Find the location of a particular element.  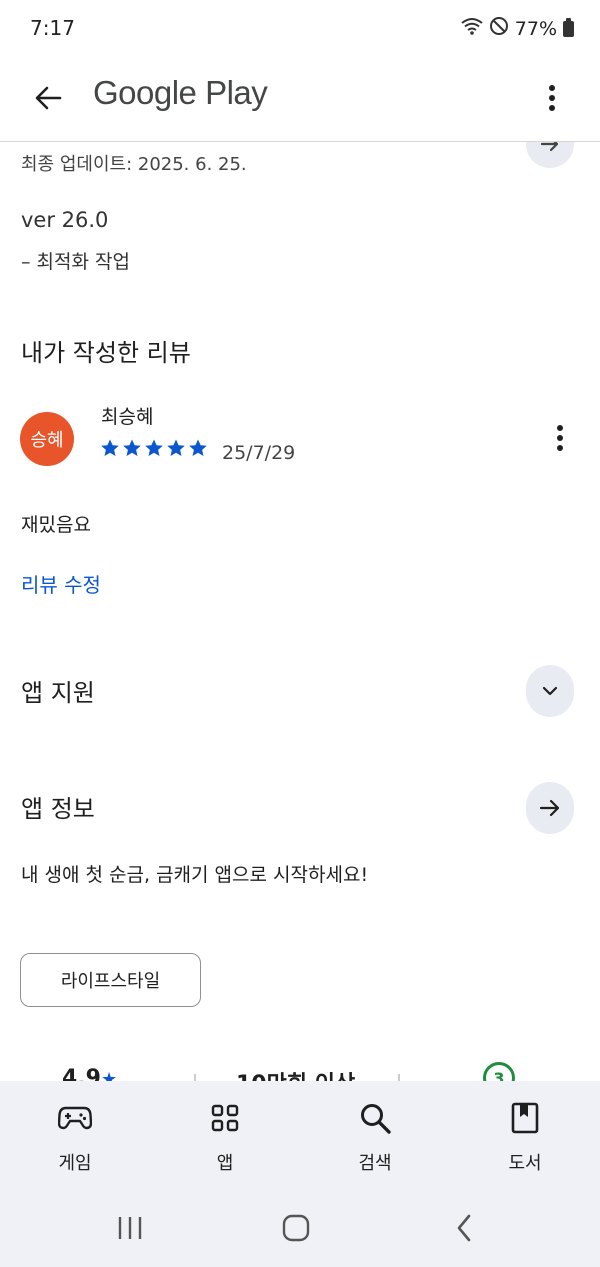

home-icon is located at coordinates (296, 1228).